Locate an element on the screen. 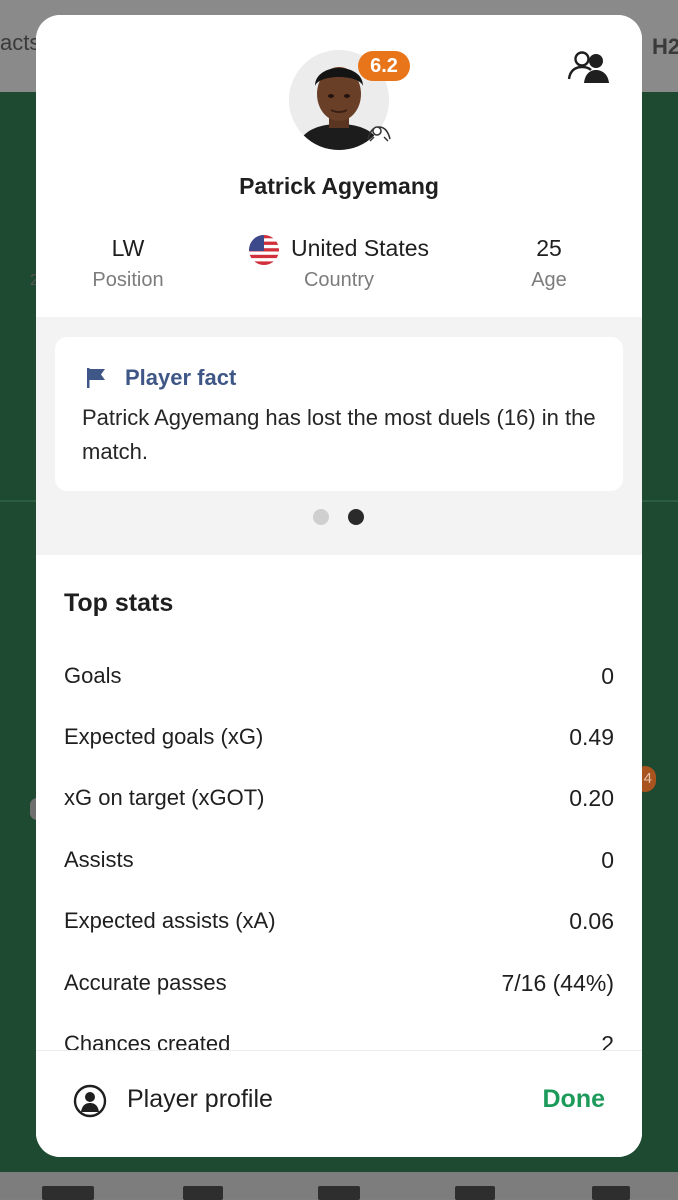 The image size is (678, 1200). player-profile-button: Player profile is located at coordinates (200, 1099).